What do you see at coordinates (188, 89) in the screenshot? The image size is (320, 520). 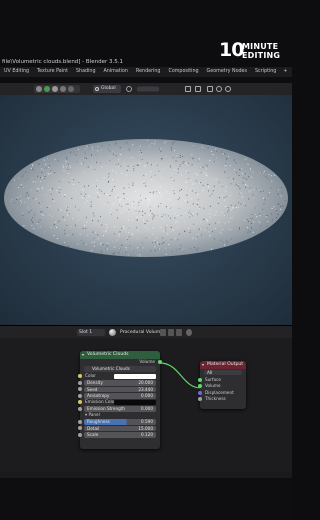 I see `gizmo-icon` at bounding box center [188, 89].